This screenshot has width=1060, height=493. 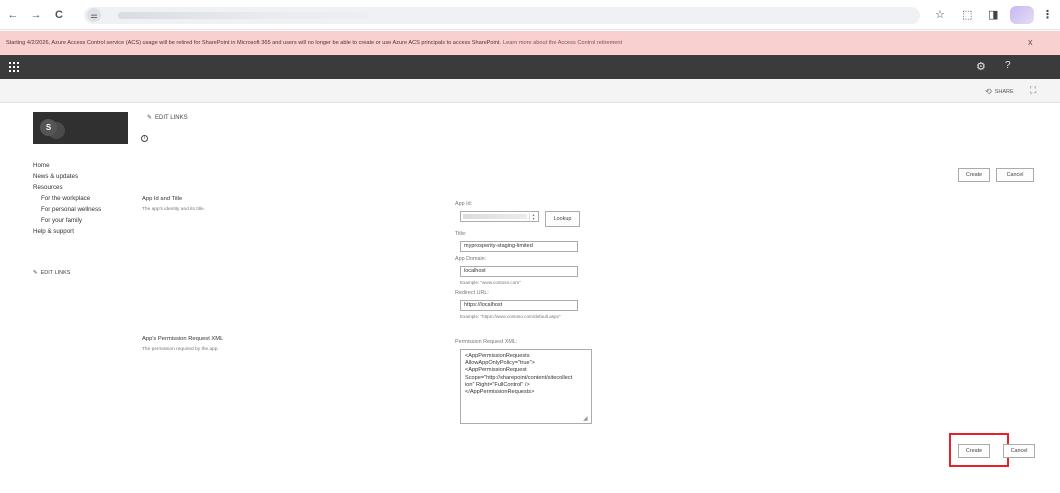 I want to click on share-button: ⟲ SHARE, so click(x=999, y=91).